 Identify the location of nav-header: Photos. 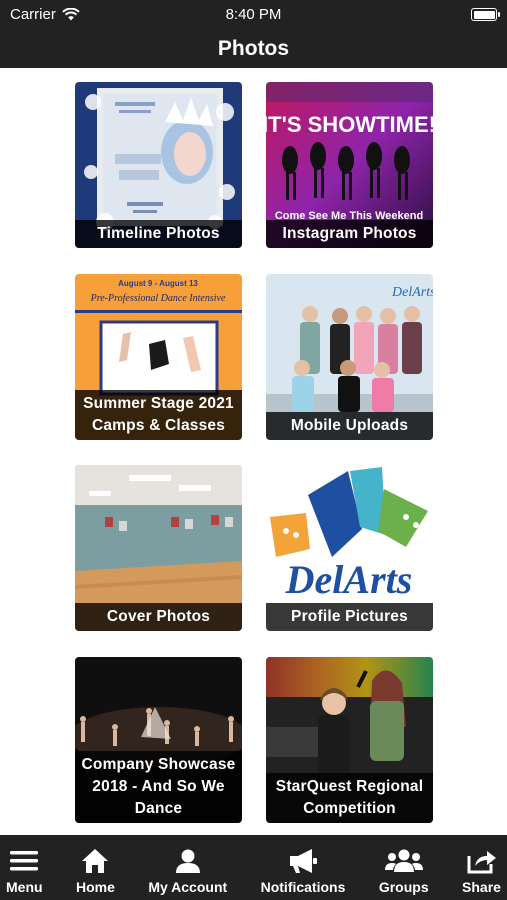
(253, 49).